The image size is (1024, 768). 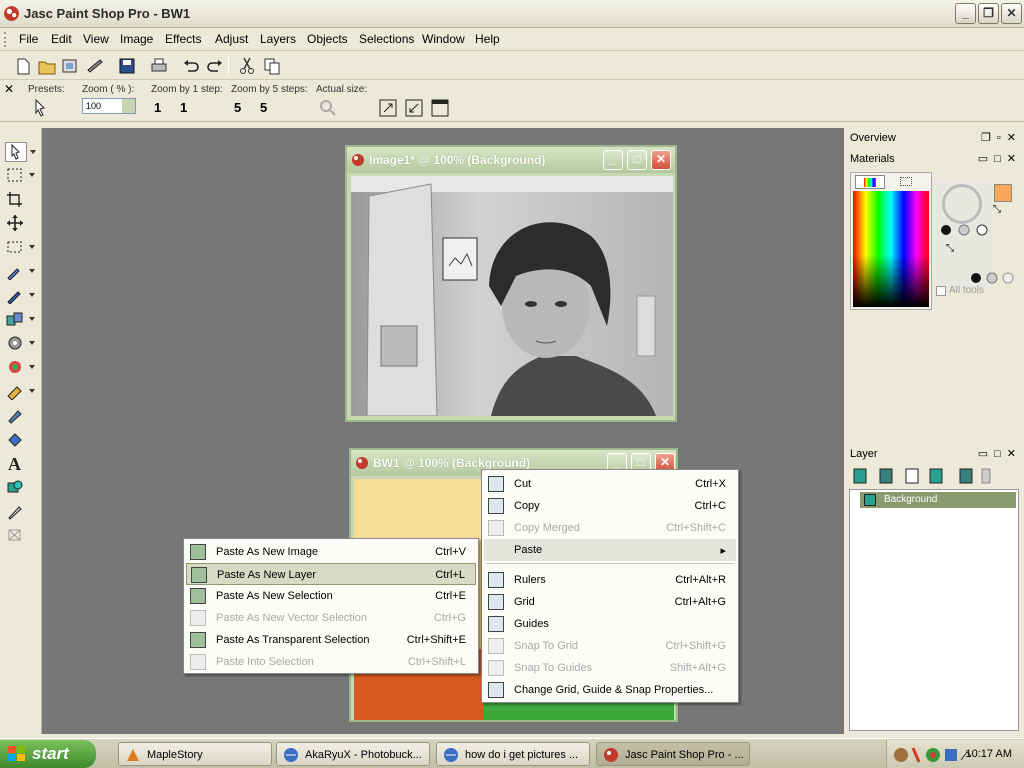 I want to click on undo-icon, so click(x=191, y=66).